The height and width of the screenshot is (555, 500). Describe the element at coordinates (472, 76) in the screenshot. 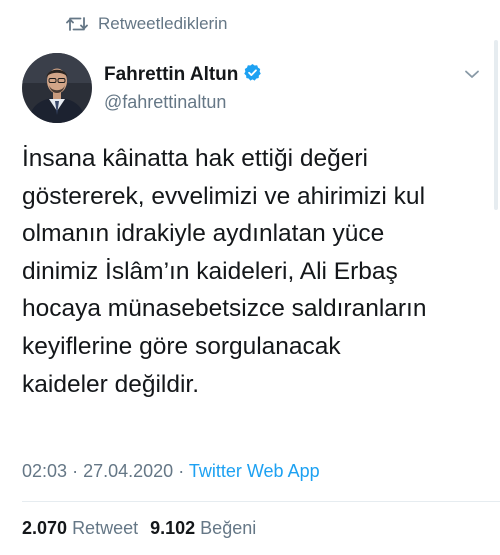

I see `chevron-down-icon` at that location.